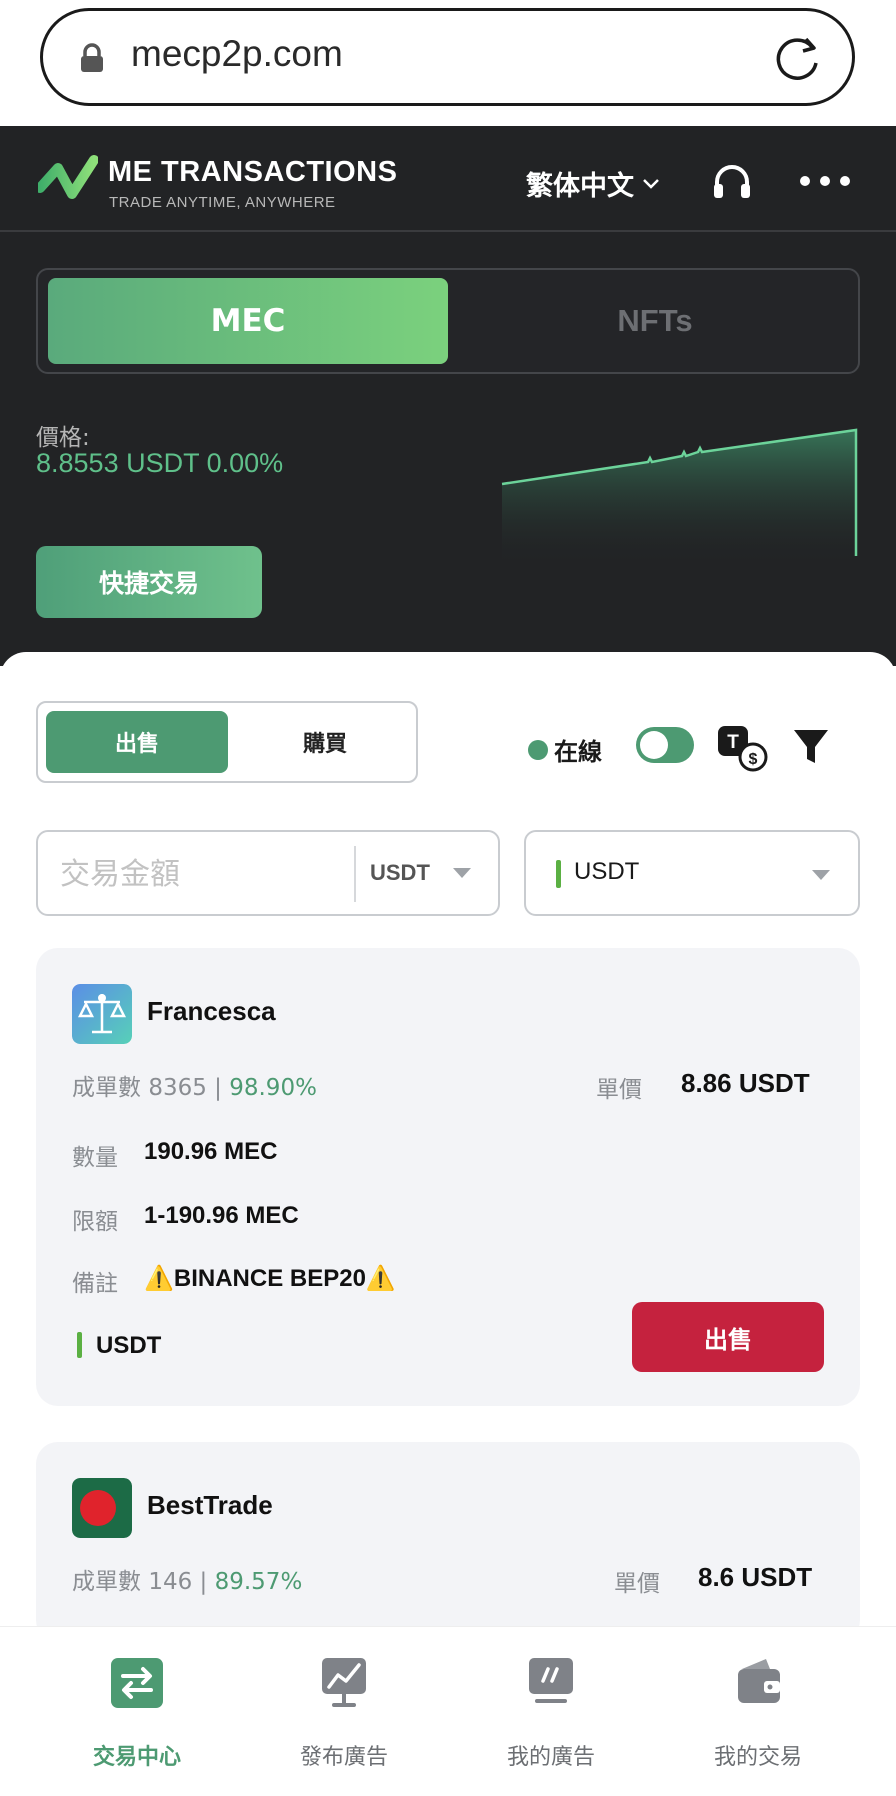 This screenshot has height=1796, width=896. I want to click on brand-tagline: TRADE ANYTIME, ANYWHERE, so click(222, 202).